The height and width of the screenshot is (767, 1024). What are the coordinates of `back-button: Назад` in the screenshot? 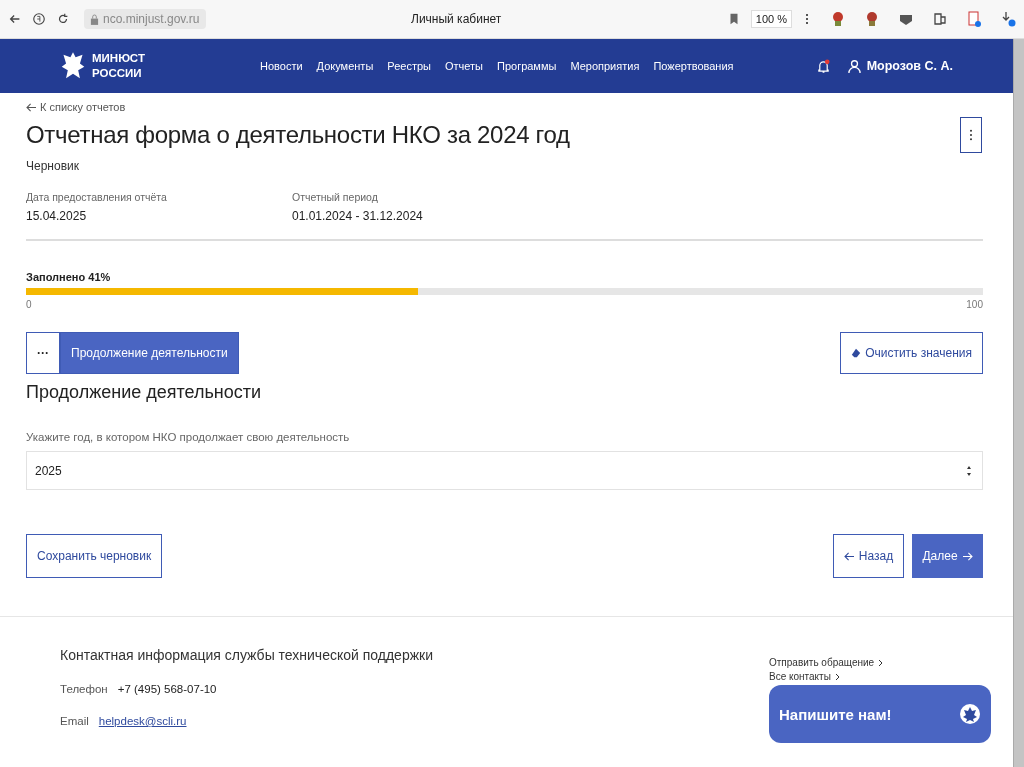 It's located at (868, 556).